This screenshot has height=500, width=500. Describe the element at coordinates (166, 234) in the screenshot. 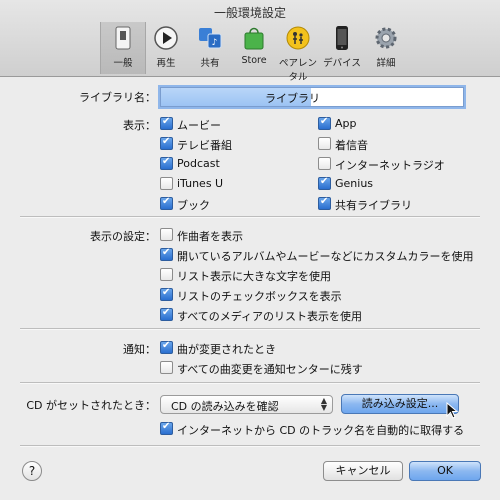

I see `checkbox-show-composer` at that location.